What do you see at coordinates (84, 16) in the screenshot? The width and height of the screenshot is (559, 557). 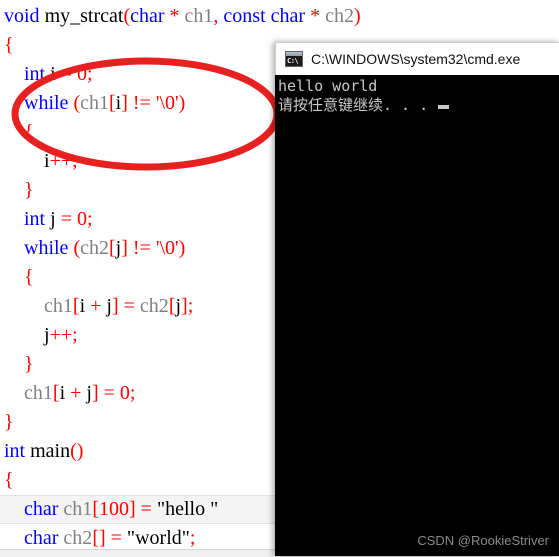 I see `code-token: my_strcat` at bounding box center [84, 16].